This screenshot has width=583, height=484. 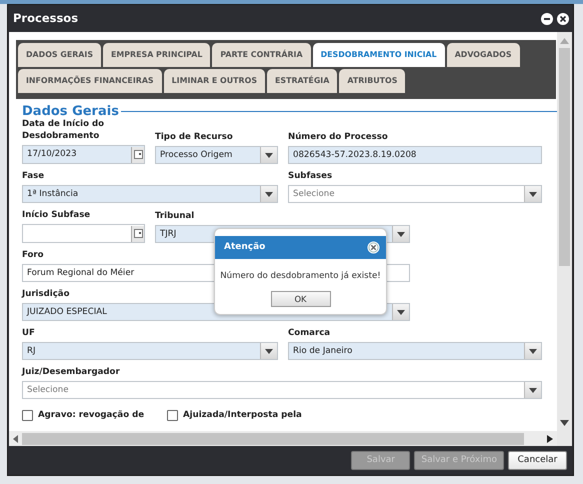 I want to click on scroll-left-icon, so click(x=16, y=438).